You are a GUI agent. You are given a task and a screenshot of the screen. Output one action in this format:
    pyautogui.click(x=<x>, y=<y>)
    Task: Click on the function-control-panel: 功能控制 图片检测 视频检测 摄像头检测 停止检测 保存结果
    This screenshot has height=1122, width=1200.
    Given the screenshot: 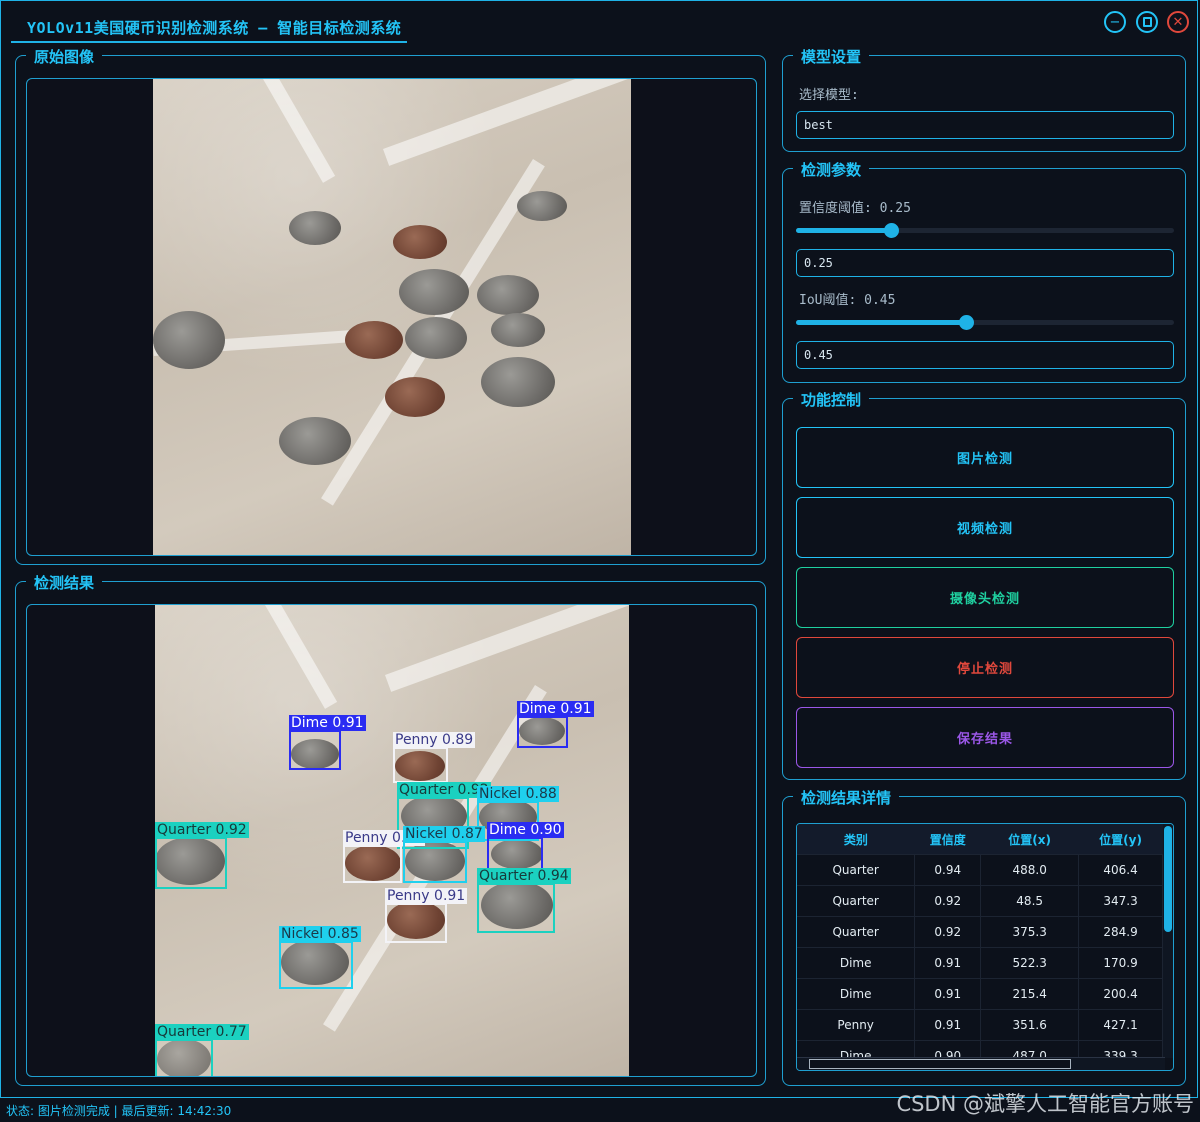 What is the action you would take?
    pyautogui.click(x=984, y=584)
    